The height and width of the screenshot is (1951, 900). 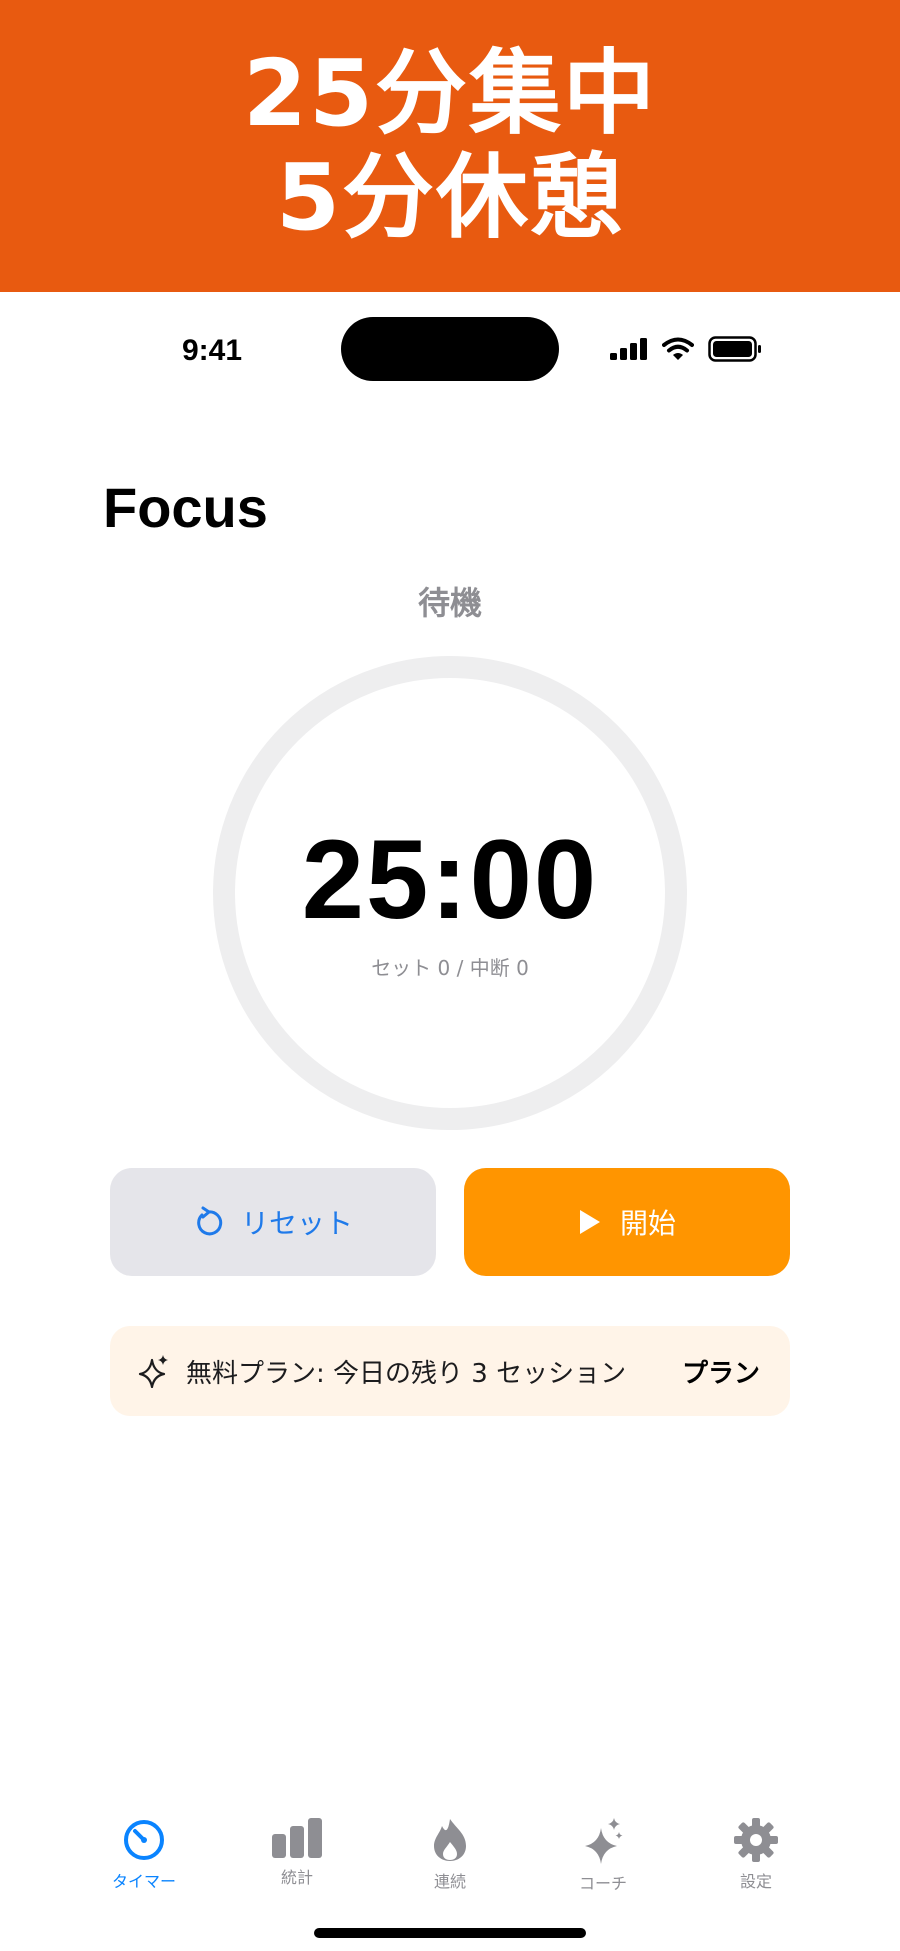 What do you see at coordinates (296, 1223) in the screenshot?
I see `reset-button-label: リセット` at bounding box center [296, 1223].